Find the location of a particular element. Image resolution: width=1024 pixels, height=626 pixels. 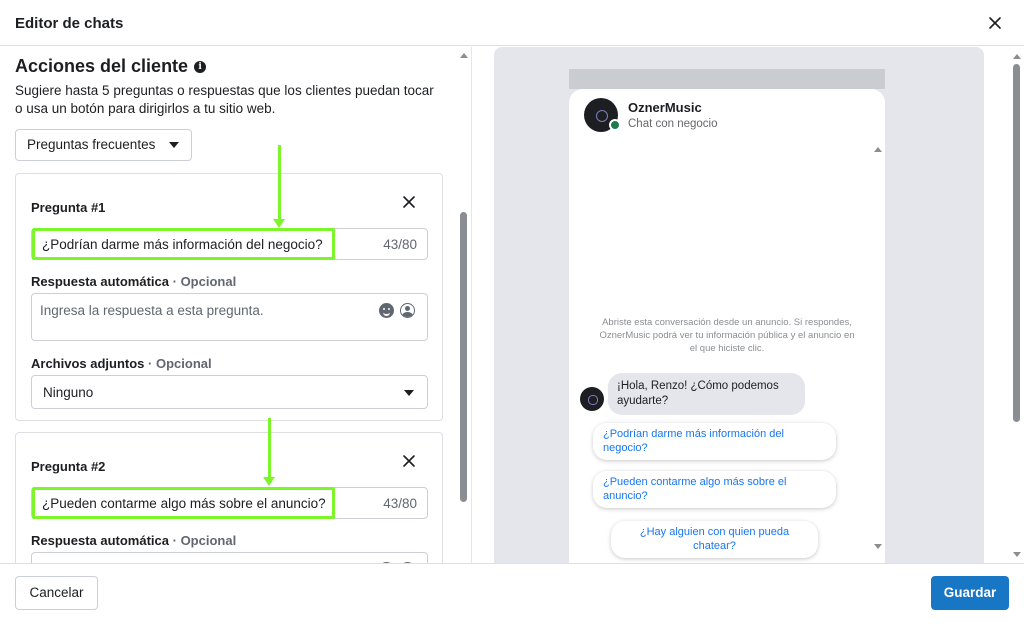

online-status-dot is located at coordinates (615, 125).